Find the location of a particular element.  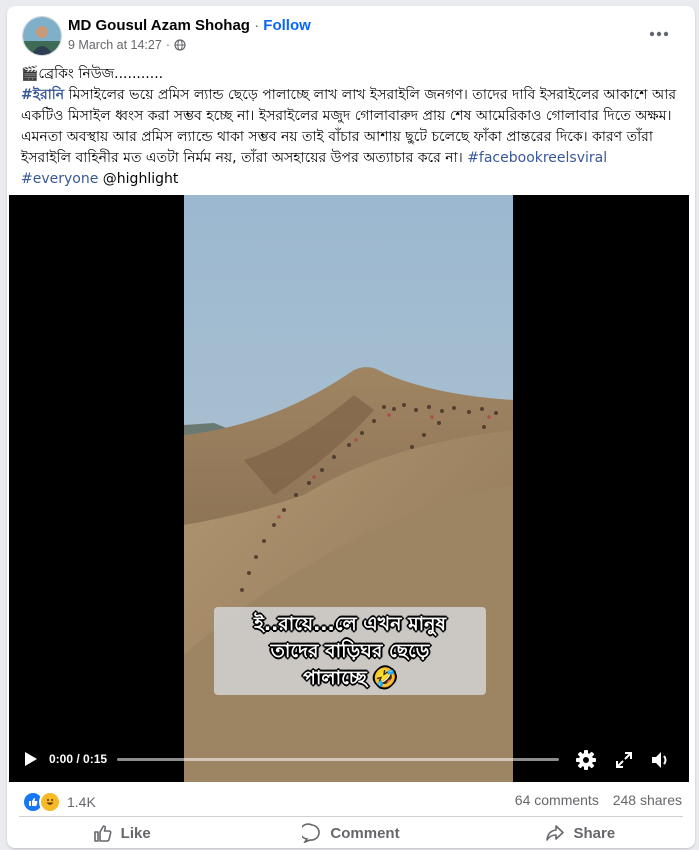

seek-bar is located at coordinates (338, 759).